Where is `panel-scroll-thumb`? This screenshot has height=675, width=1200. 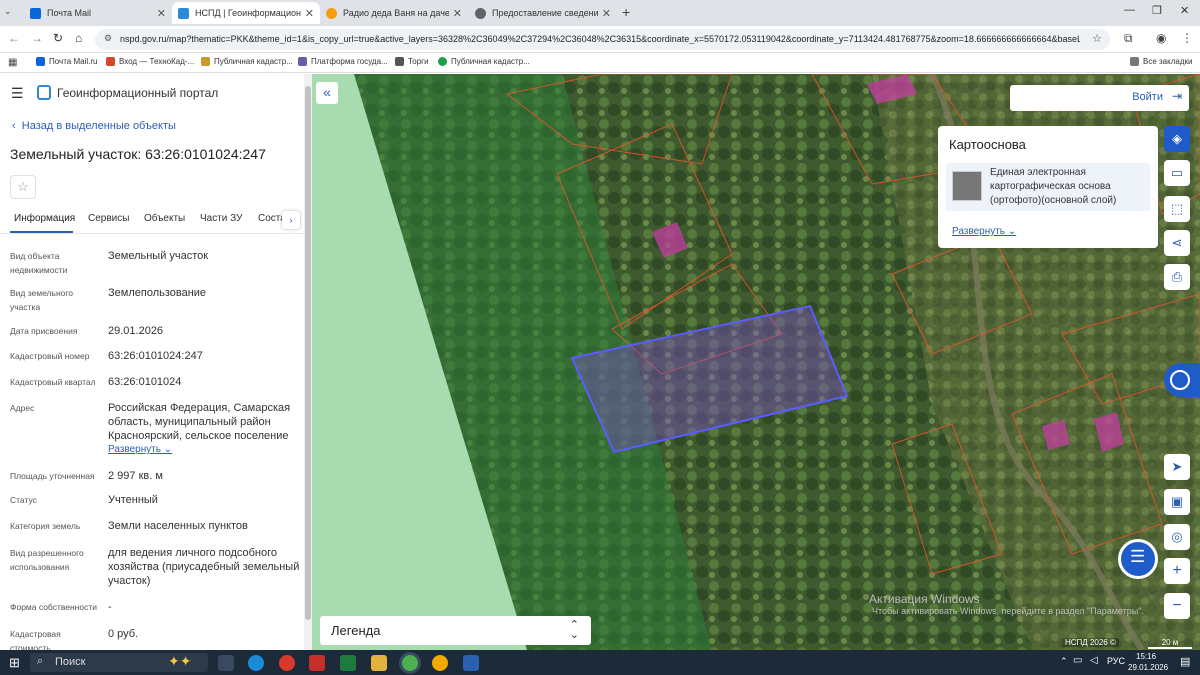 panel-scroll-thumb is located at coordinates (308, 353).